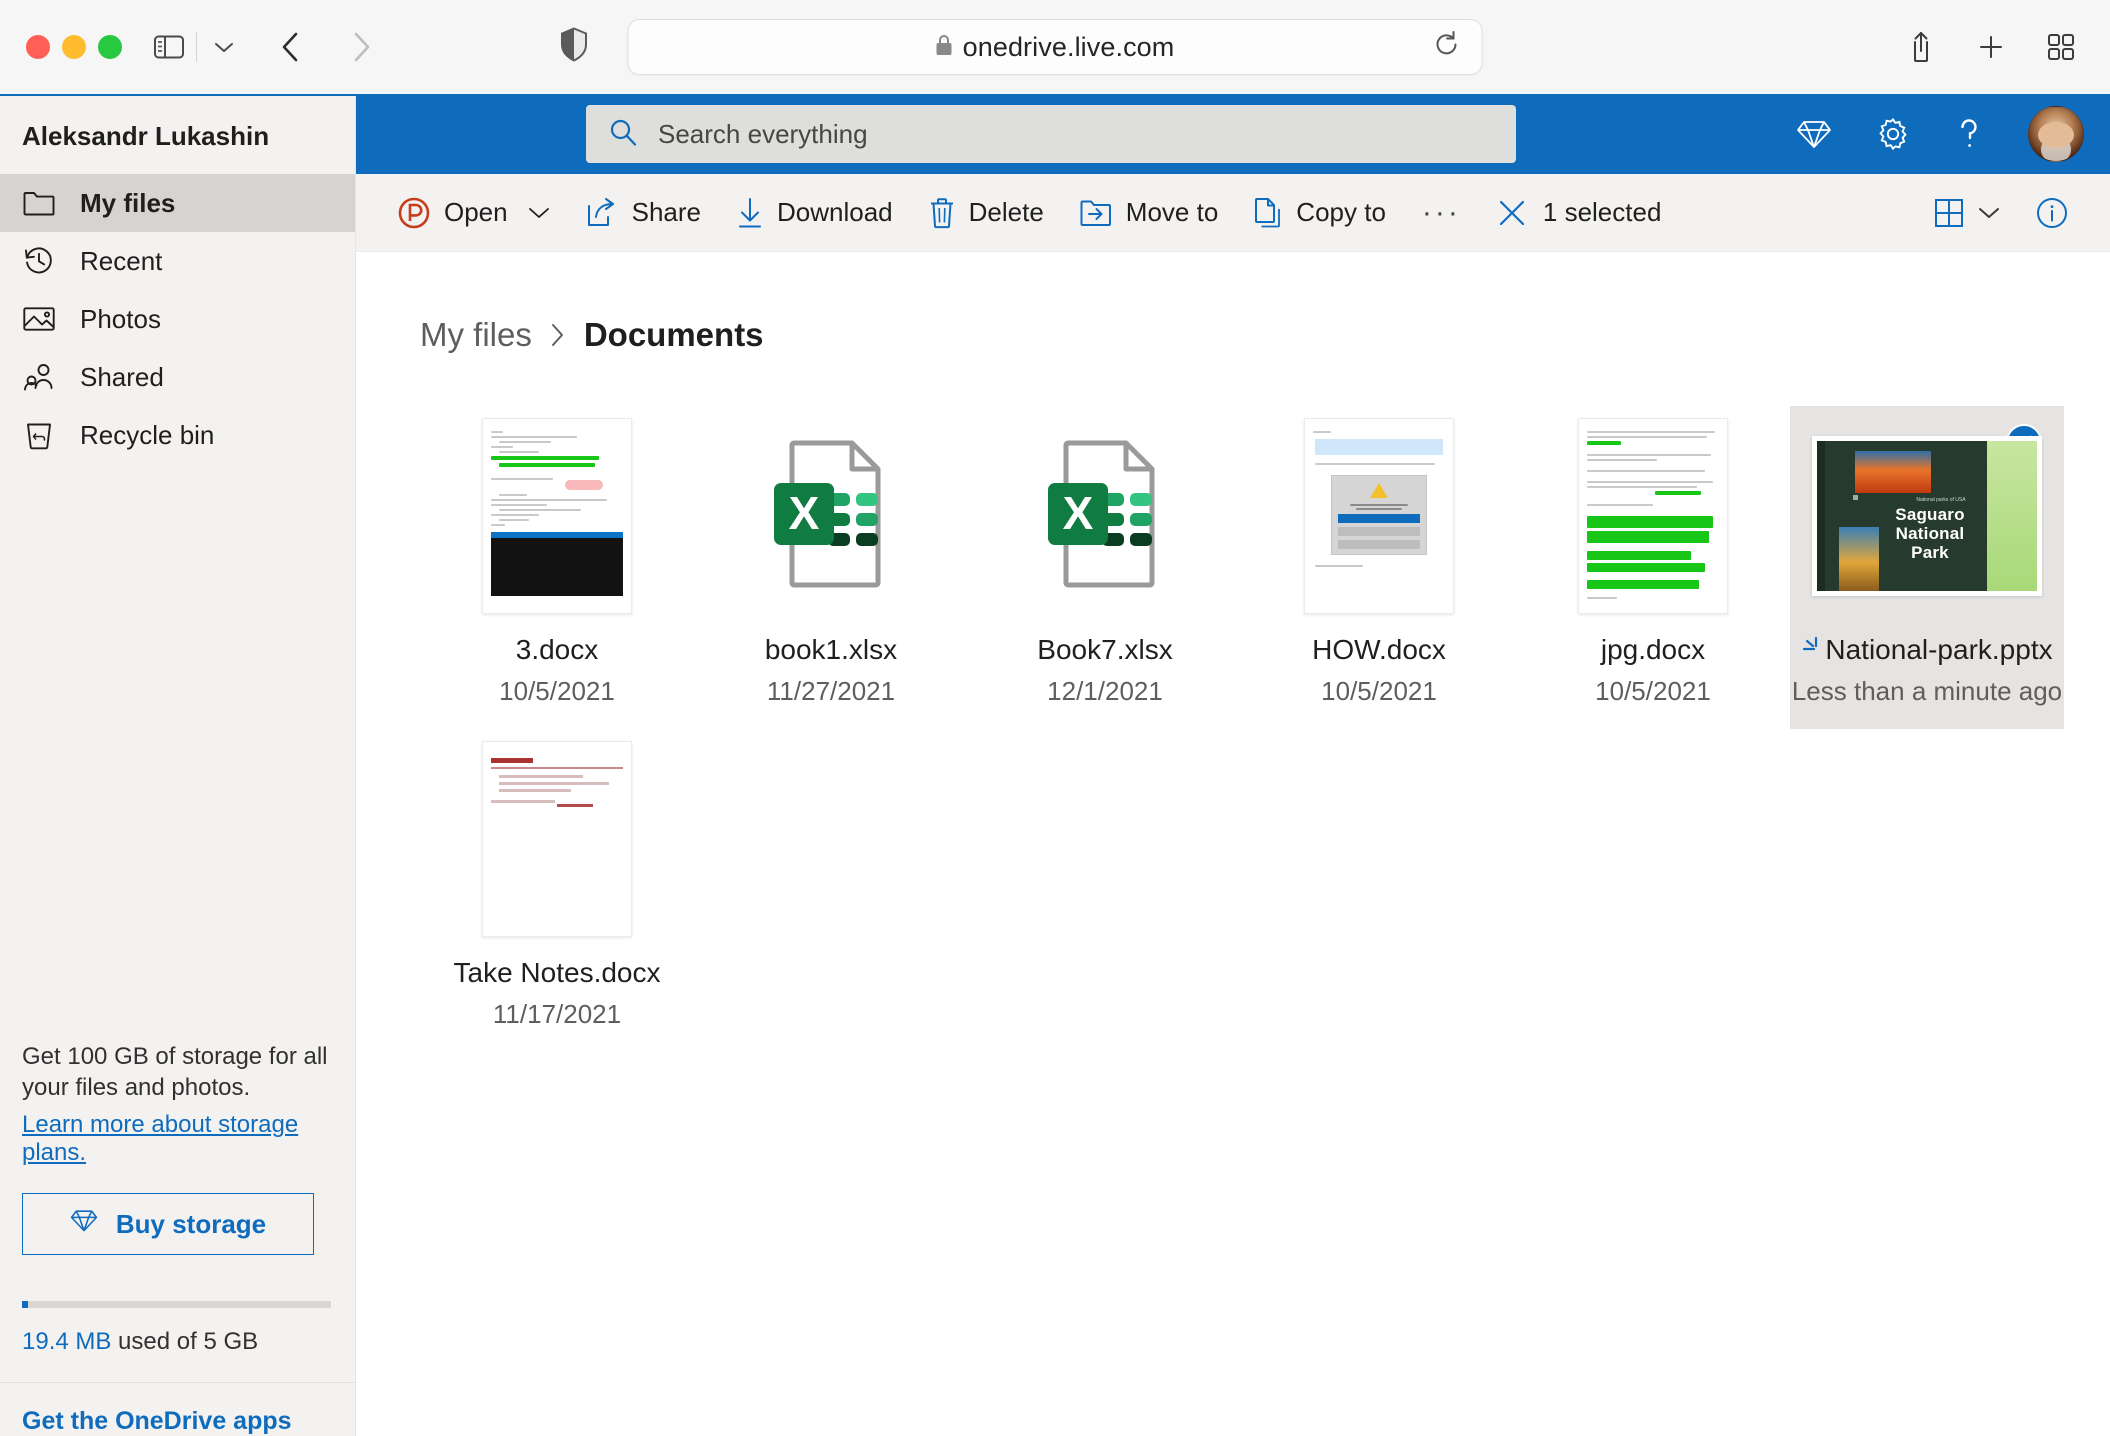 Image resolution: width=2110 pixels, height=1436 pixels. I want to click on details-info-button, so click(2052, 213).